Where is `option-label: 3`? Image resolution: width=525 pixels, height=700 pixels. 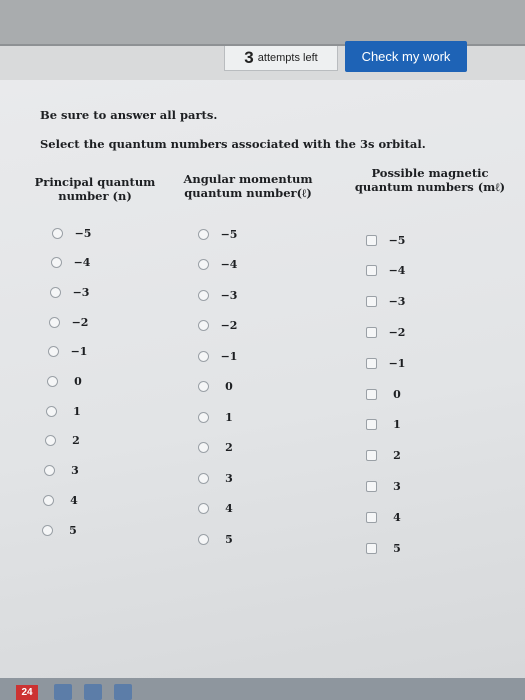
option-label: 3 is located at coordinates (75, 471).